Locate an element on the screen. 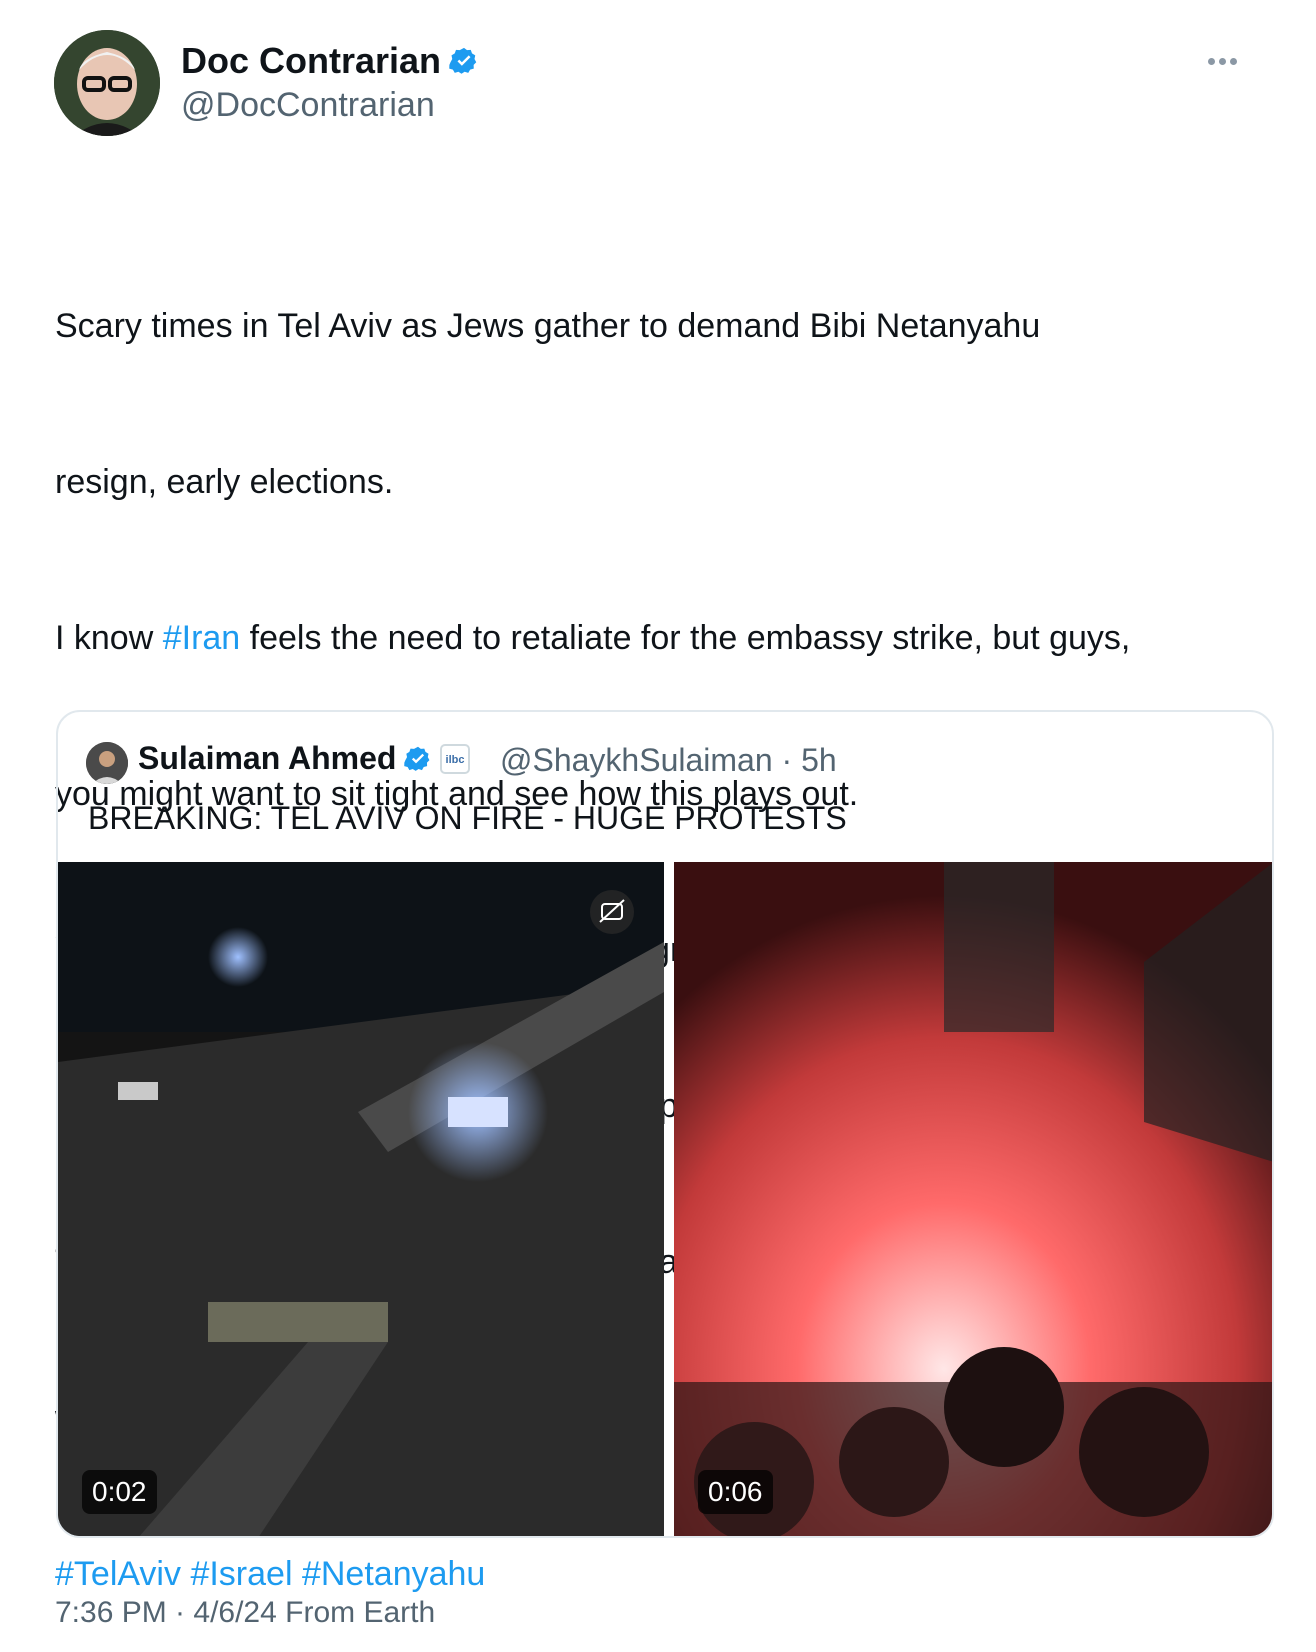 This screenshot has height=1652, width=1316. affiliate-badge-text: ilbc is located at coordinates (455, 760).